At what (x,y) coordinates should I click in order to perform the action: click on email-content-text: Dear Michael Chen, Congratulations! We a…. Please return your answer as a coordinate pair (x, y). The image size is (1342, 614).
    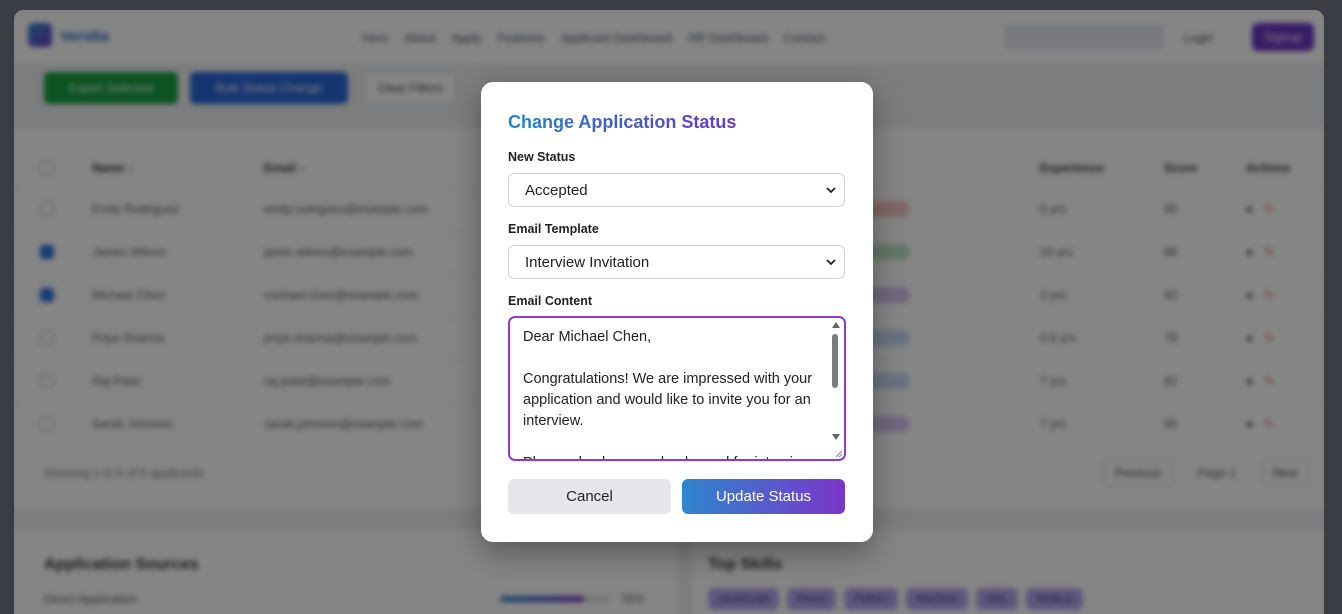
    Looking at the image, I should click on (673, 393).